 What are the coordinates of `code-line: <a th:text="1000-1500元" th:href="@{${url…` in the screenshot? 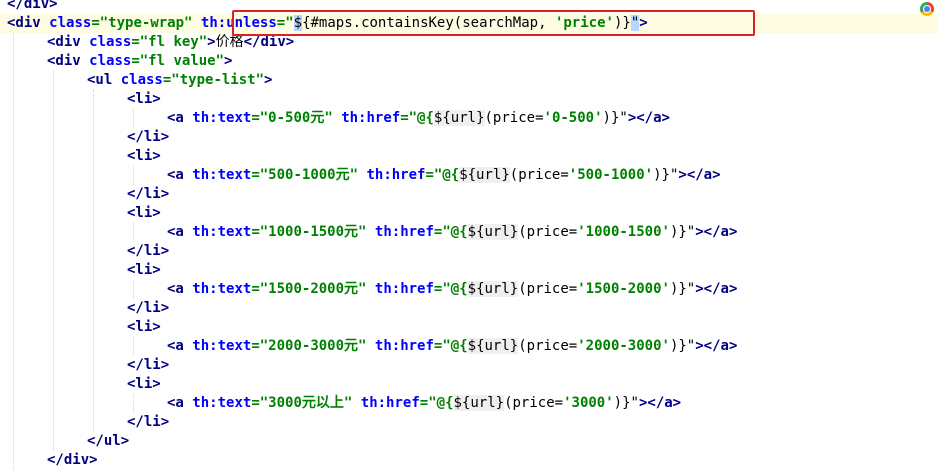 It's located at (368, 232).